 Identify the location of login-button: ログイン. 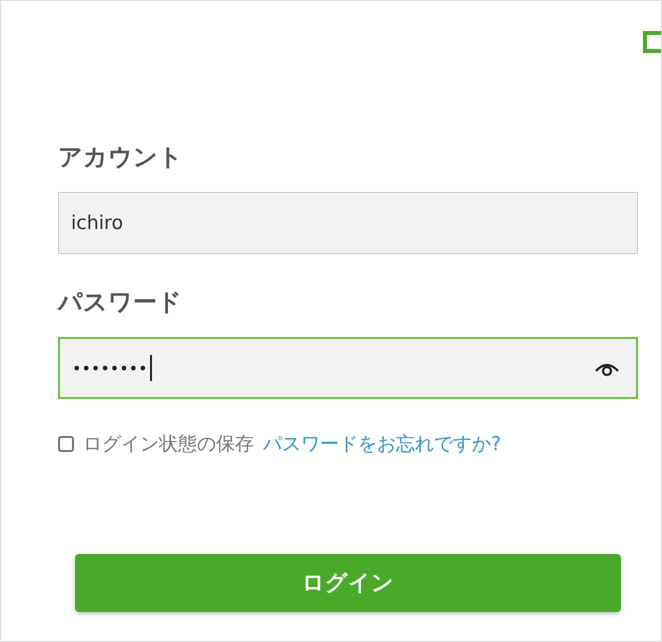
(348, 583).